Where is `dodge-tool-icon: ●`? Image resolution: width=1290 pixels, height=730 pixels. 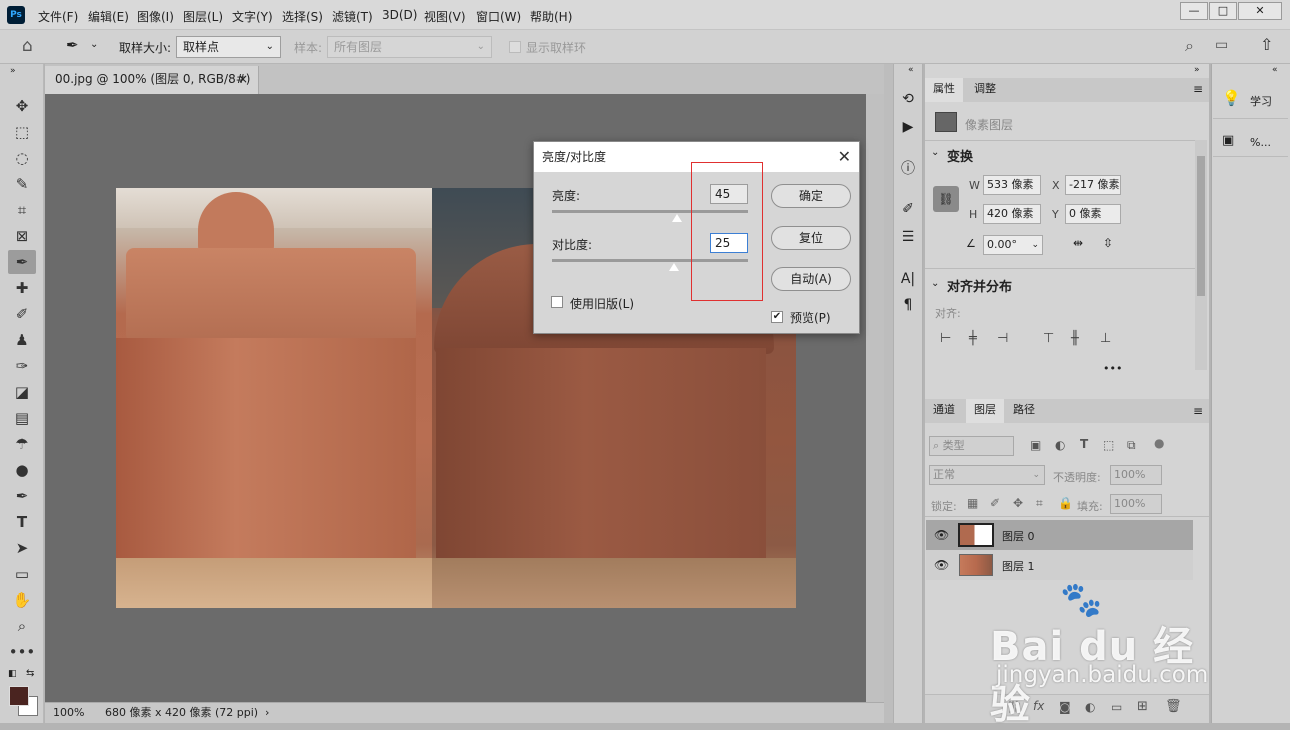
dodge-tool-icon: ● is located at coordinates (22, 470).